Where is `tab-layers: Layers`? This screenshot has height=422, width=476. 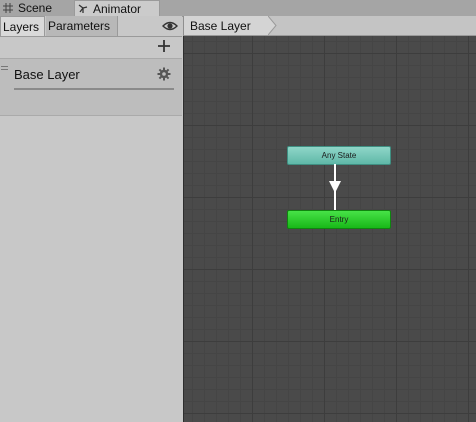
tab-layers: Layers is located at coordinates (22, 26).